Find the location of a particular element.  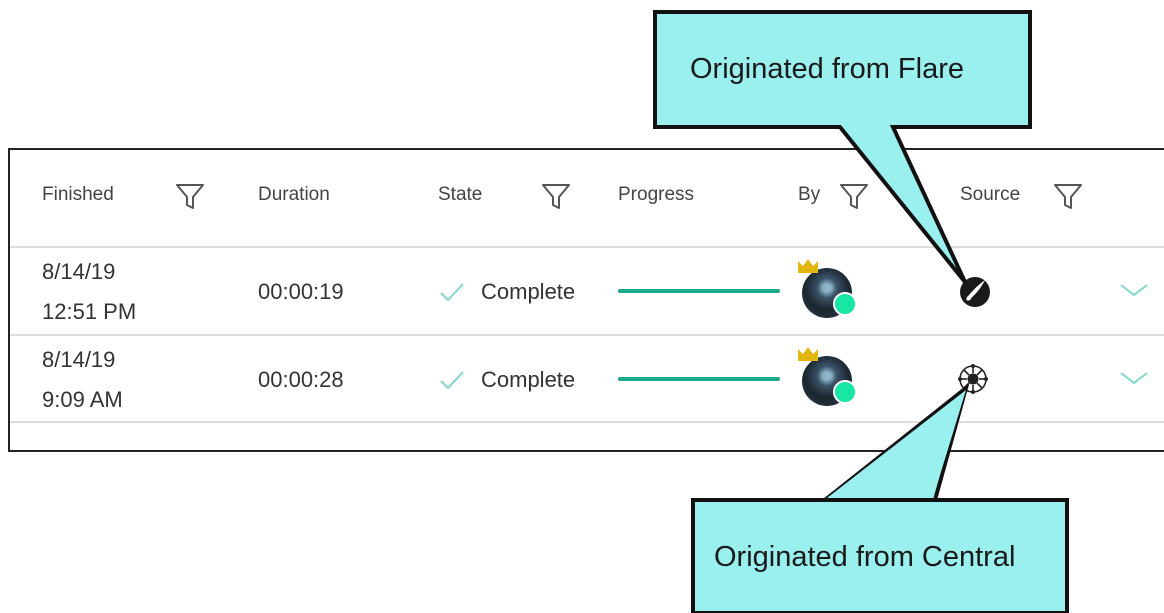

header-progress: Progress is located at coordinates (656, 195).